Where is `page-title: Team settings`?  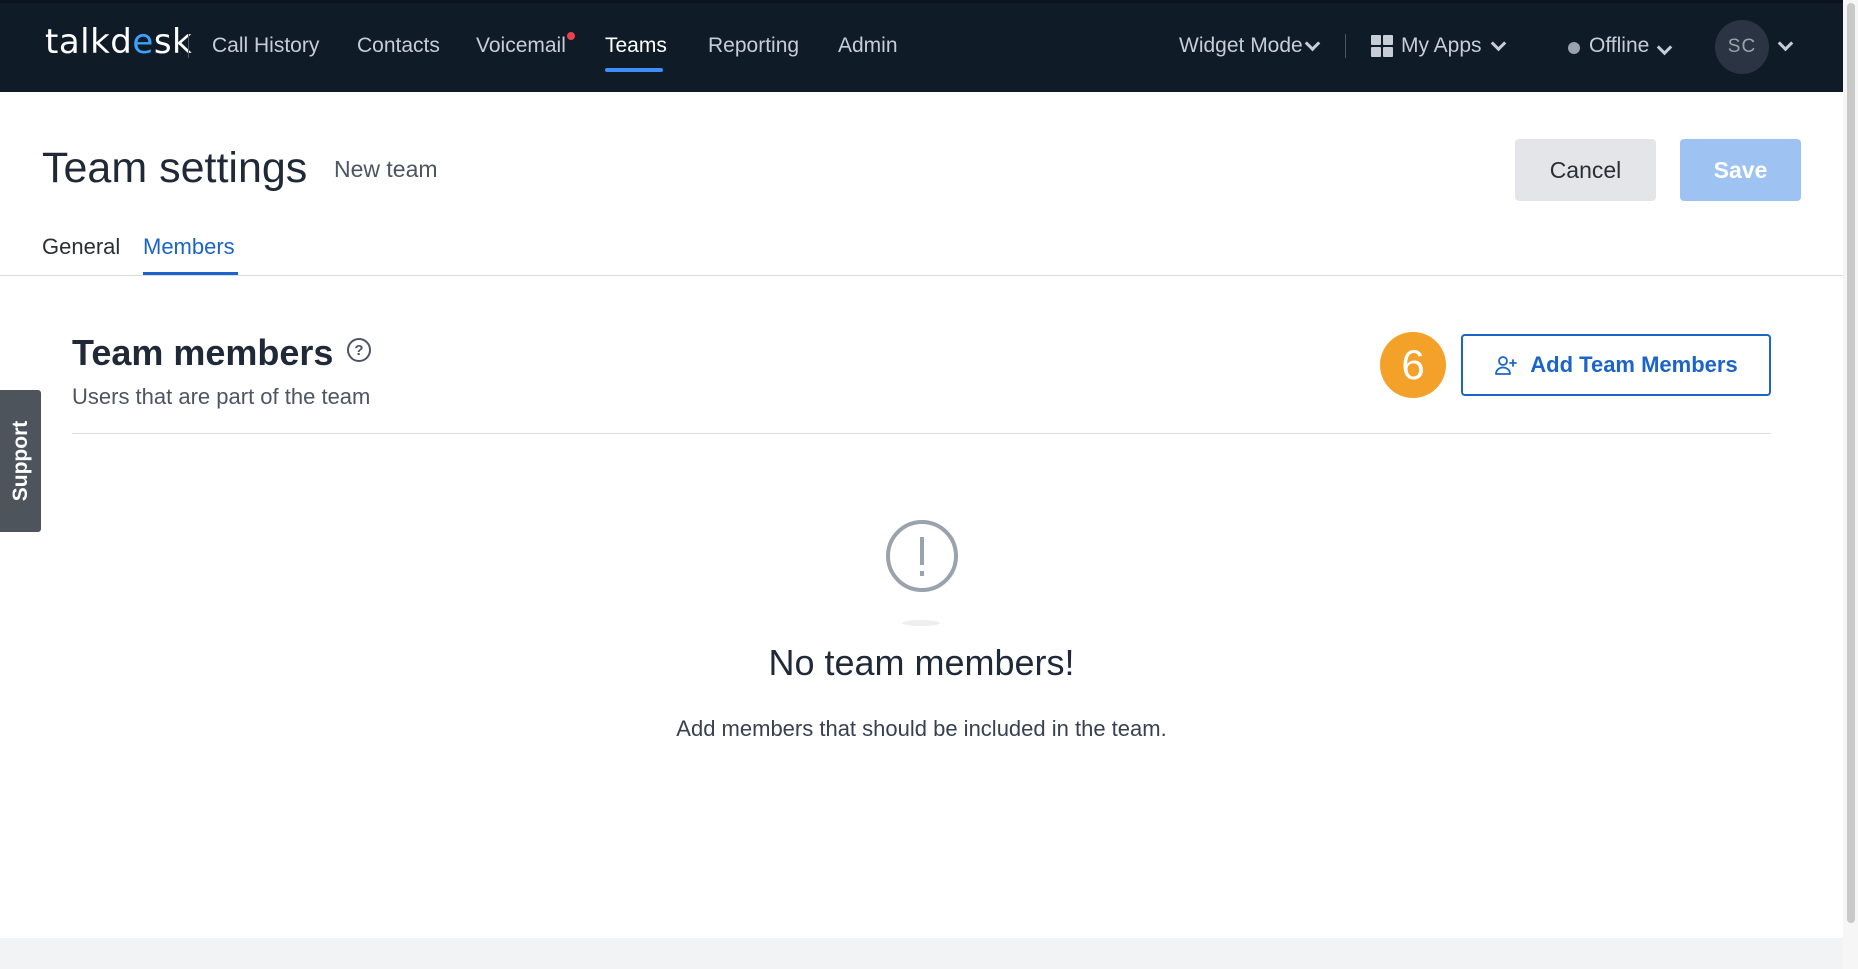
page-title: Team settings is located at coordinates (175, 168).